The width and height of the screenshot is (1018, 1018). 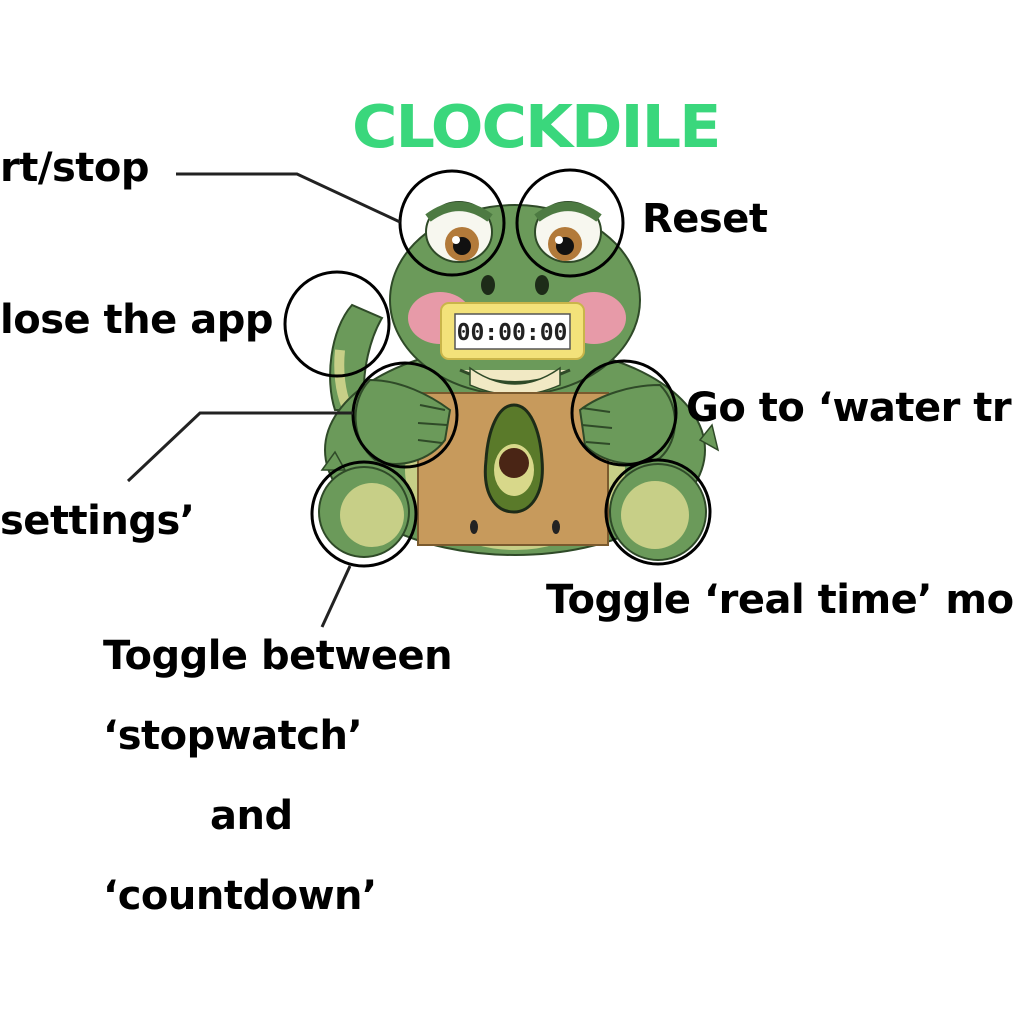 What do you see at coordinates (278, 656) in the screenshot?
I see `label-toggle-line1: Toggle between` at bounding box center [278, 656].